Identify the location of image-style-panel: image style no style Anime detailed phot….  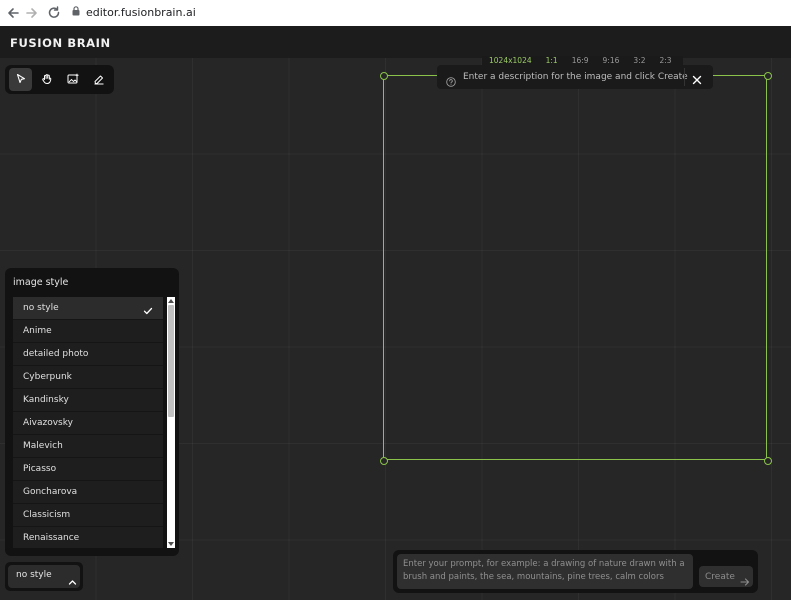
(92, 412).